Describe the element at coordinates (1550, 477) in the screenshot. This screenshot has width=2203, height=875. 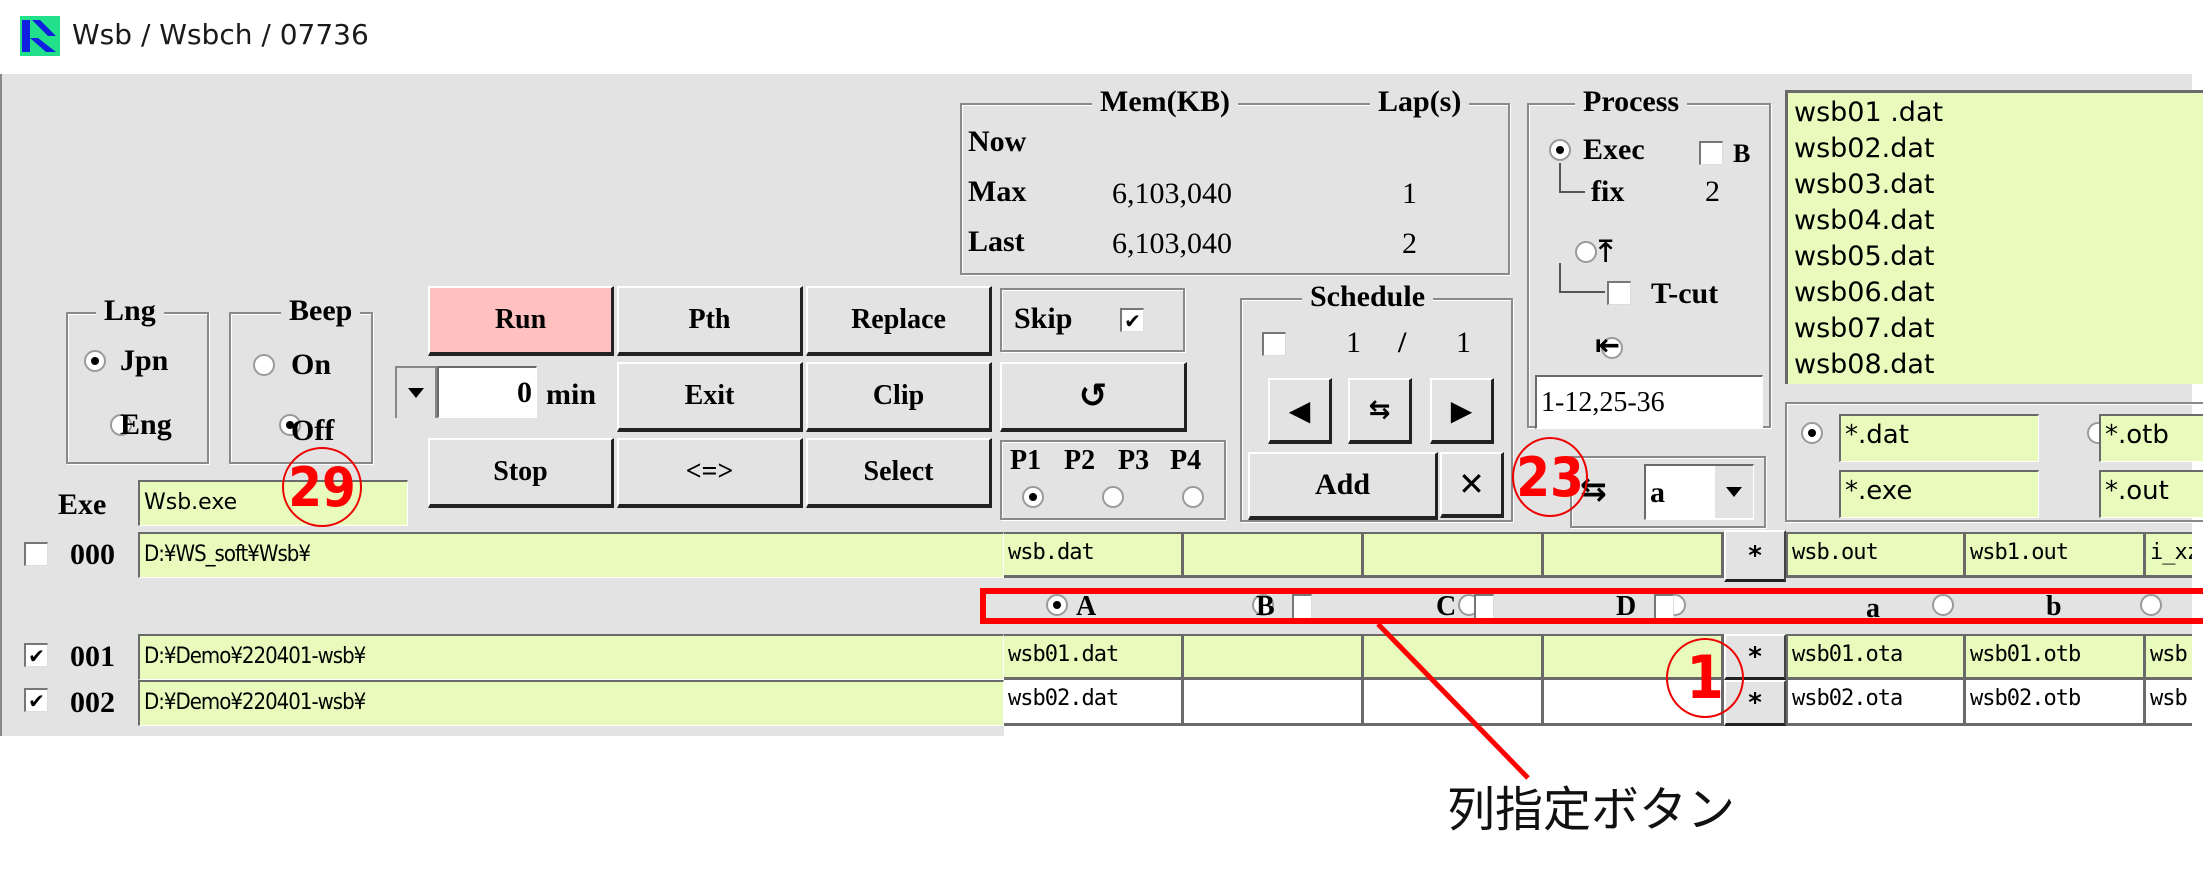
I see `annotation-badge-23: 23` at that location.